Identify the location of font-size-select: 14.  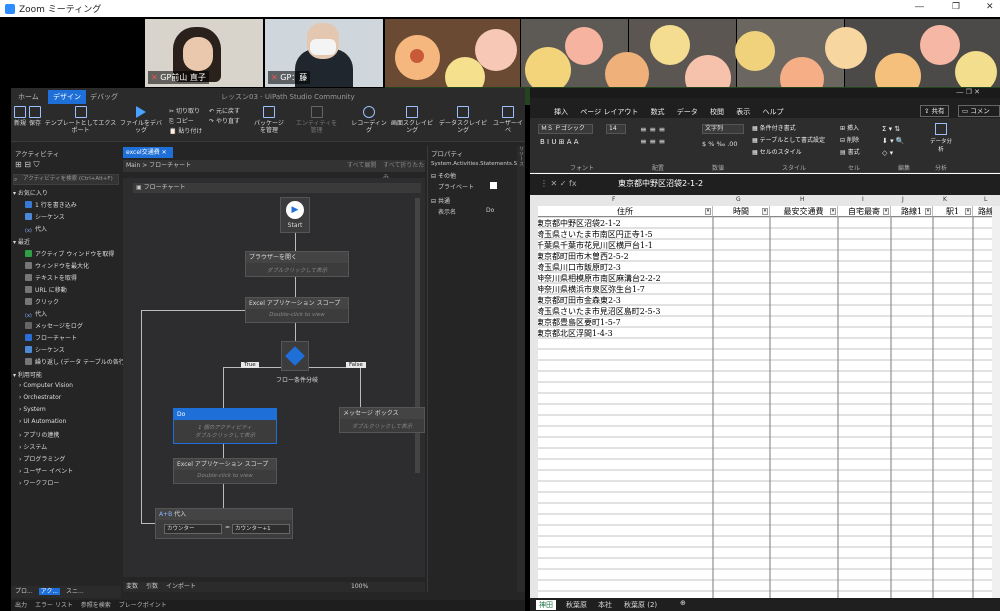
(616, 129).